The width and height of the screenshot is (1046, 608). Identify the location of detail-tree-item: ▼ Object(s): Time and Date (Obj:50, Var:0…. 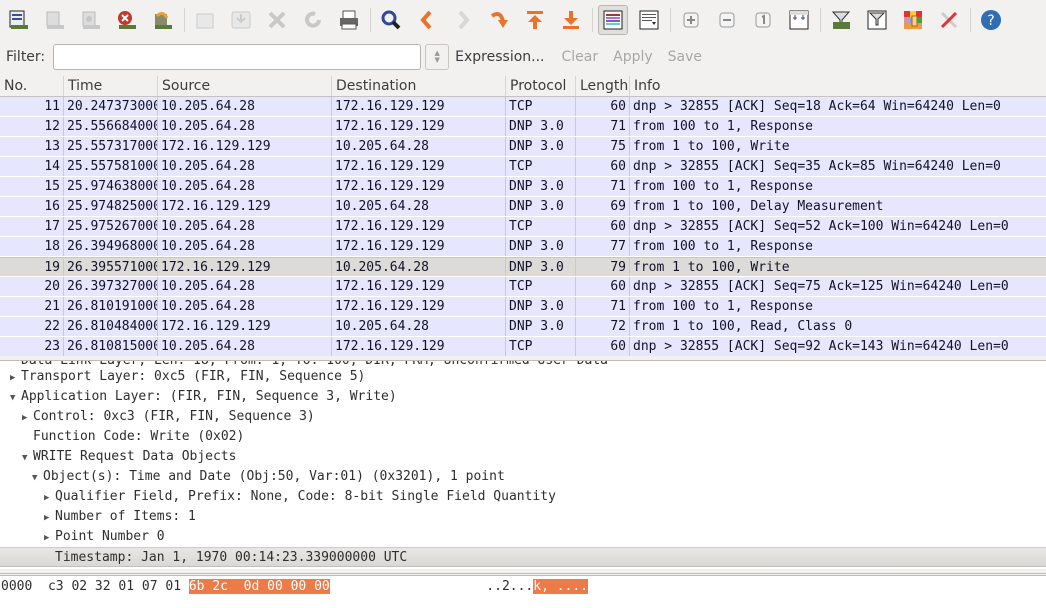
(523, 477).